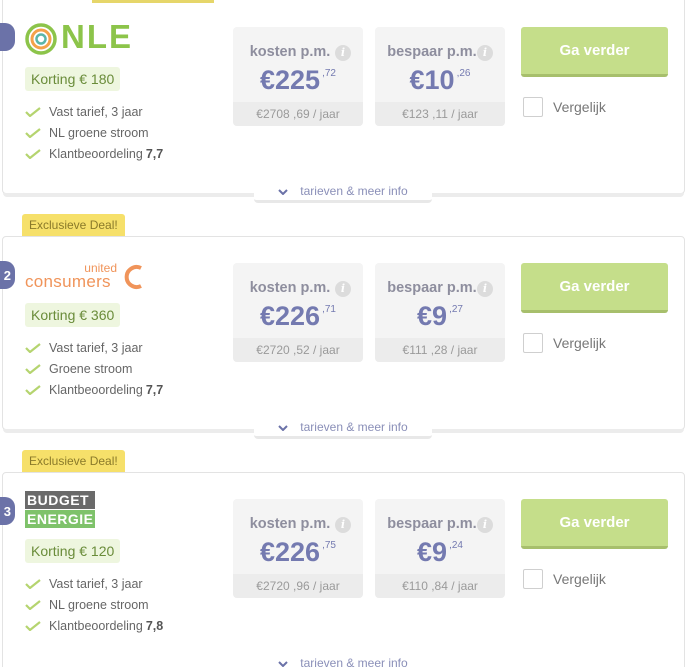  I want to click on cost-amount: €226,71, so click(298, 316).